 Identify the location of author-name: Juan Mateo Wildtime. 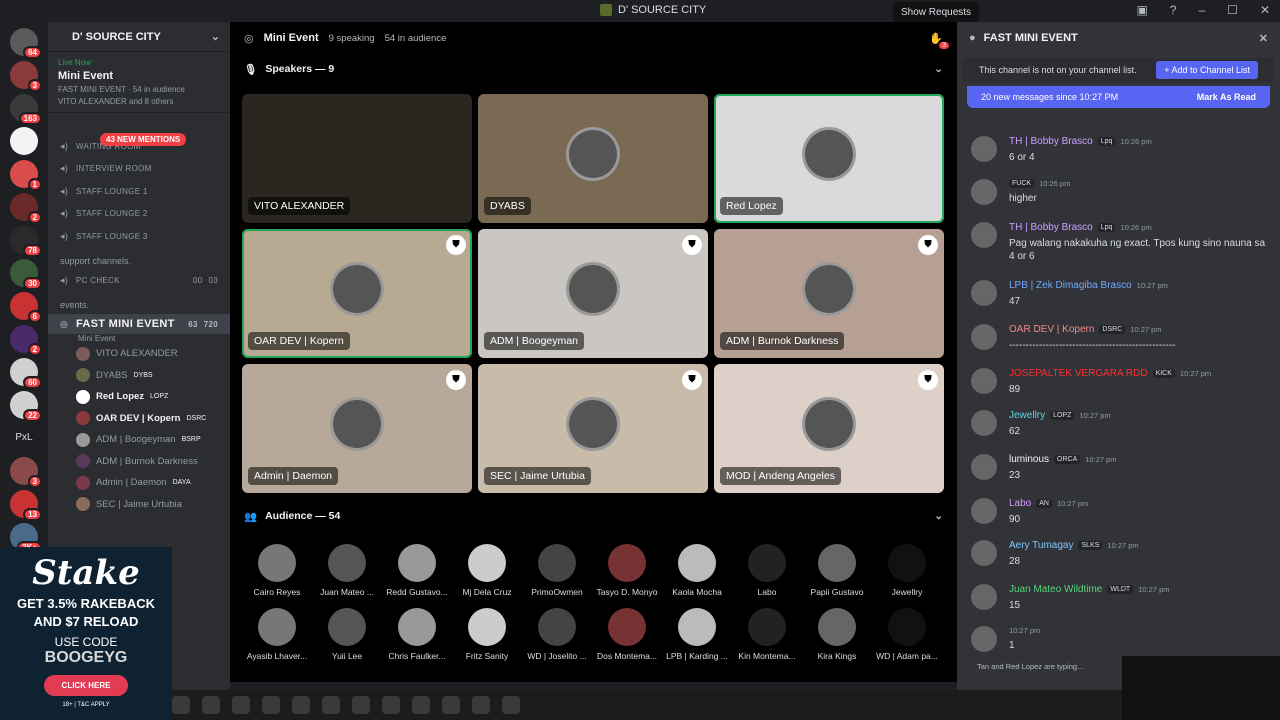
(1055, 589).